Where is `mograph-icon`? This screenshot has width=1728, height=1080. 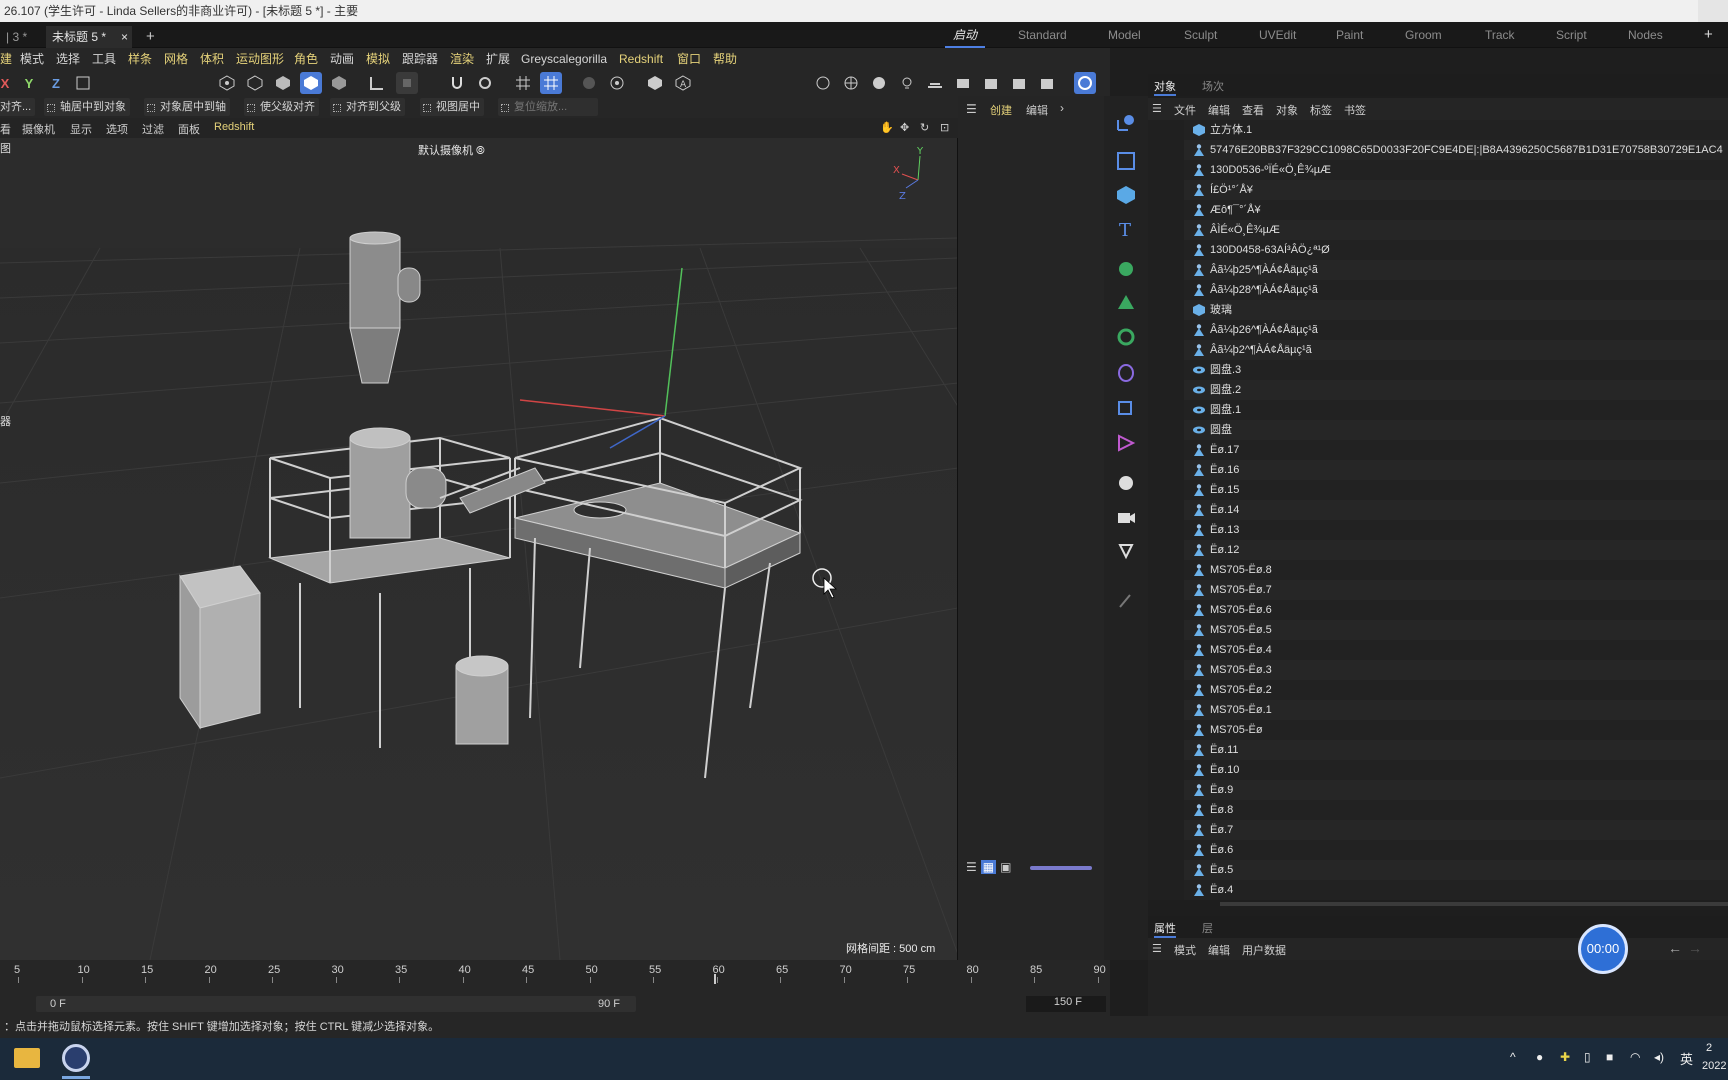
mograph-icon is located at coordinates (1126, 303).